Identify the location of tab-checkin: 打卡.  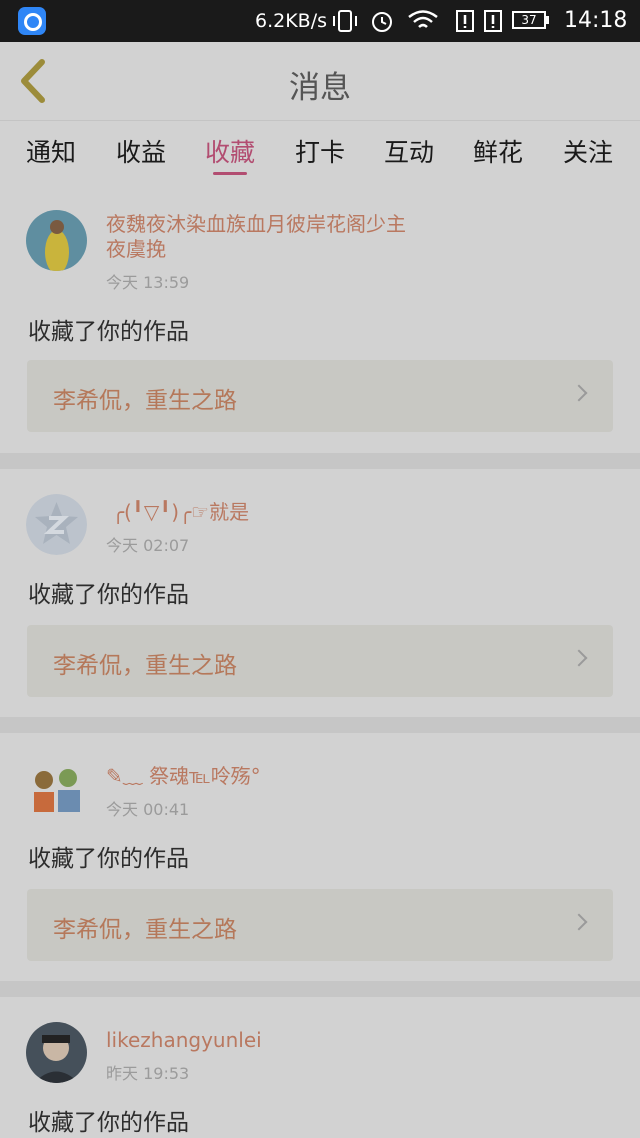
(320, 151).